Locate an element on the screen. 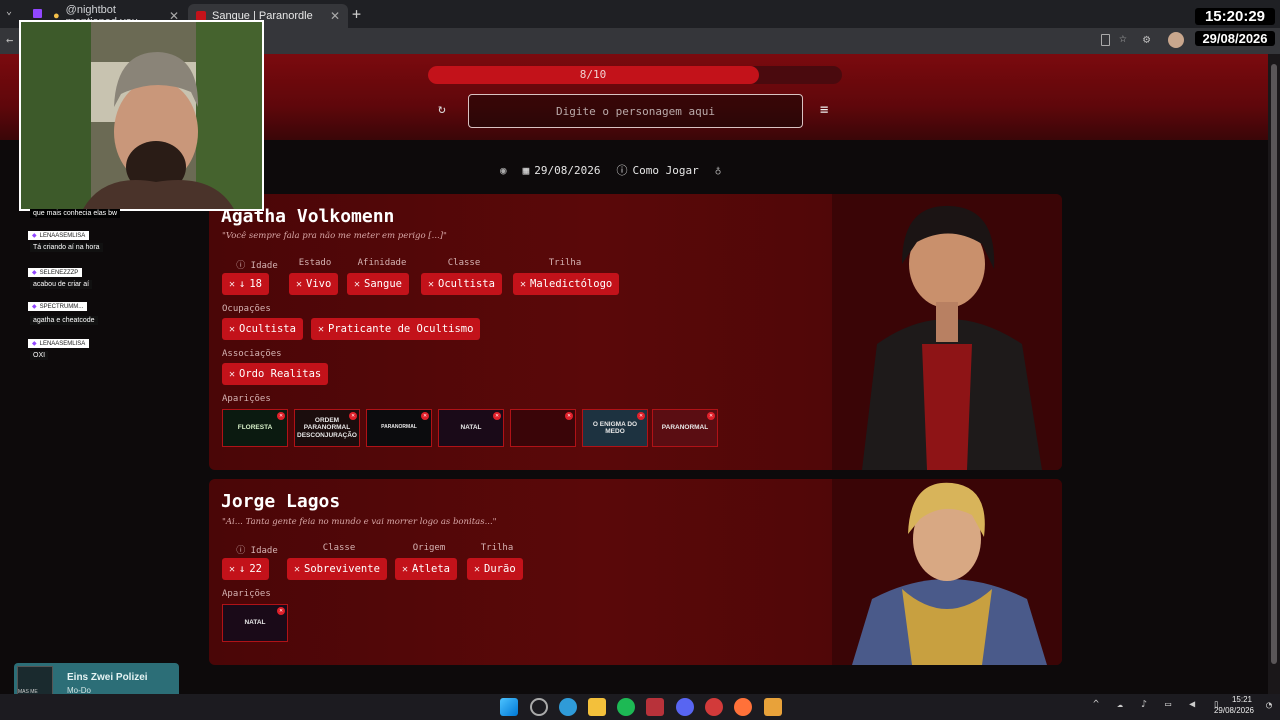 Image resolution: width=1280 pixels, height=720 pixels. date-button: ▦ 29/08/2026 is located at coordinates (562, 170).